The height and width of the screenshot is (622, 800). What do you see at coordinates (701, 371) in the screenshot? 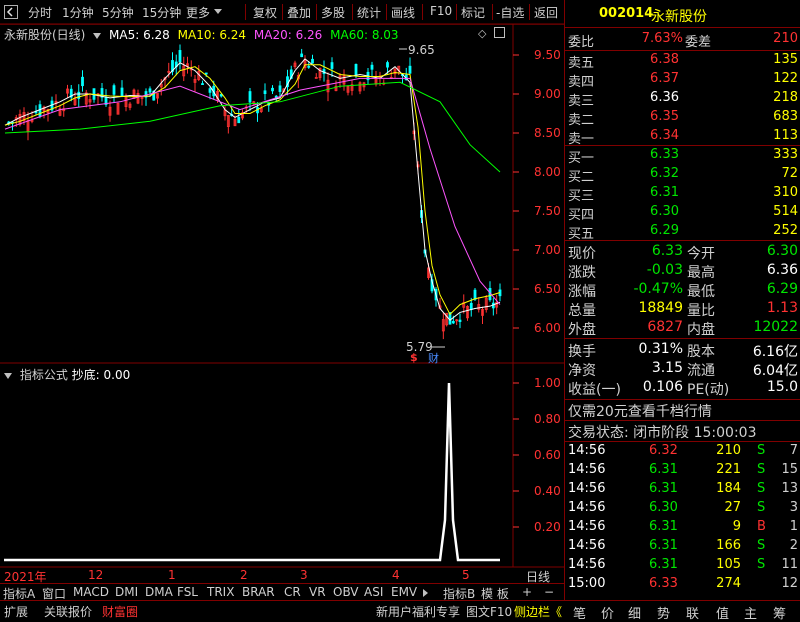
I see `fundamental-label: 流通` at bounding box center [701, 371].